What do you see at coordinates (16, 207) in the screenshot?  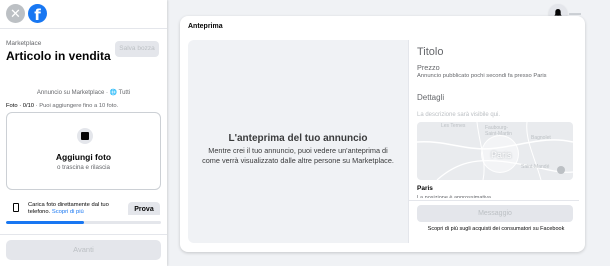 I see `phone-icon` at bounding box center [16, 207].